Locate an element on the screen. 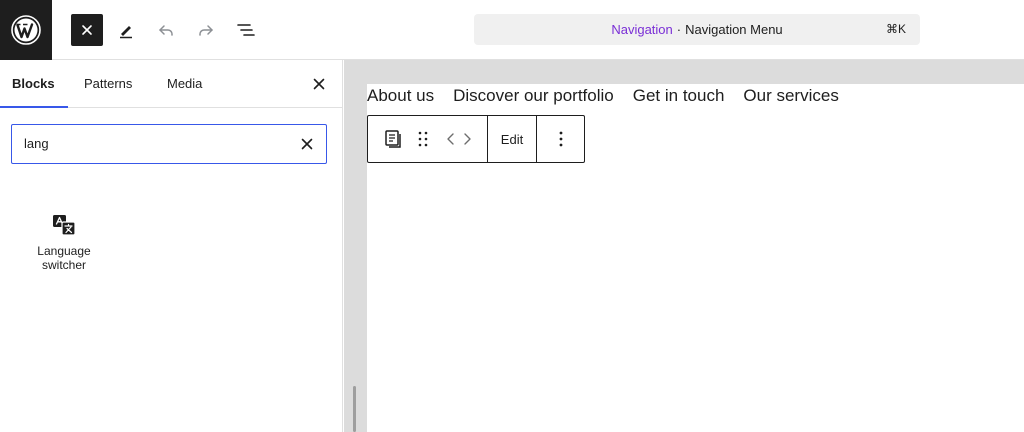  drag-handle-icon is located at coordinates (423, 139).